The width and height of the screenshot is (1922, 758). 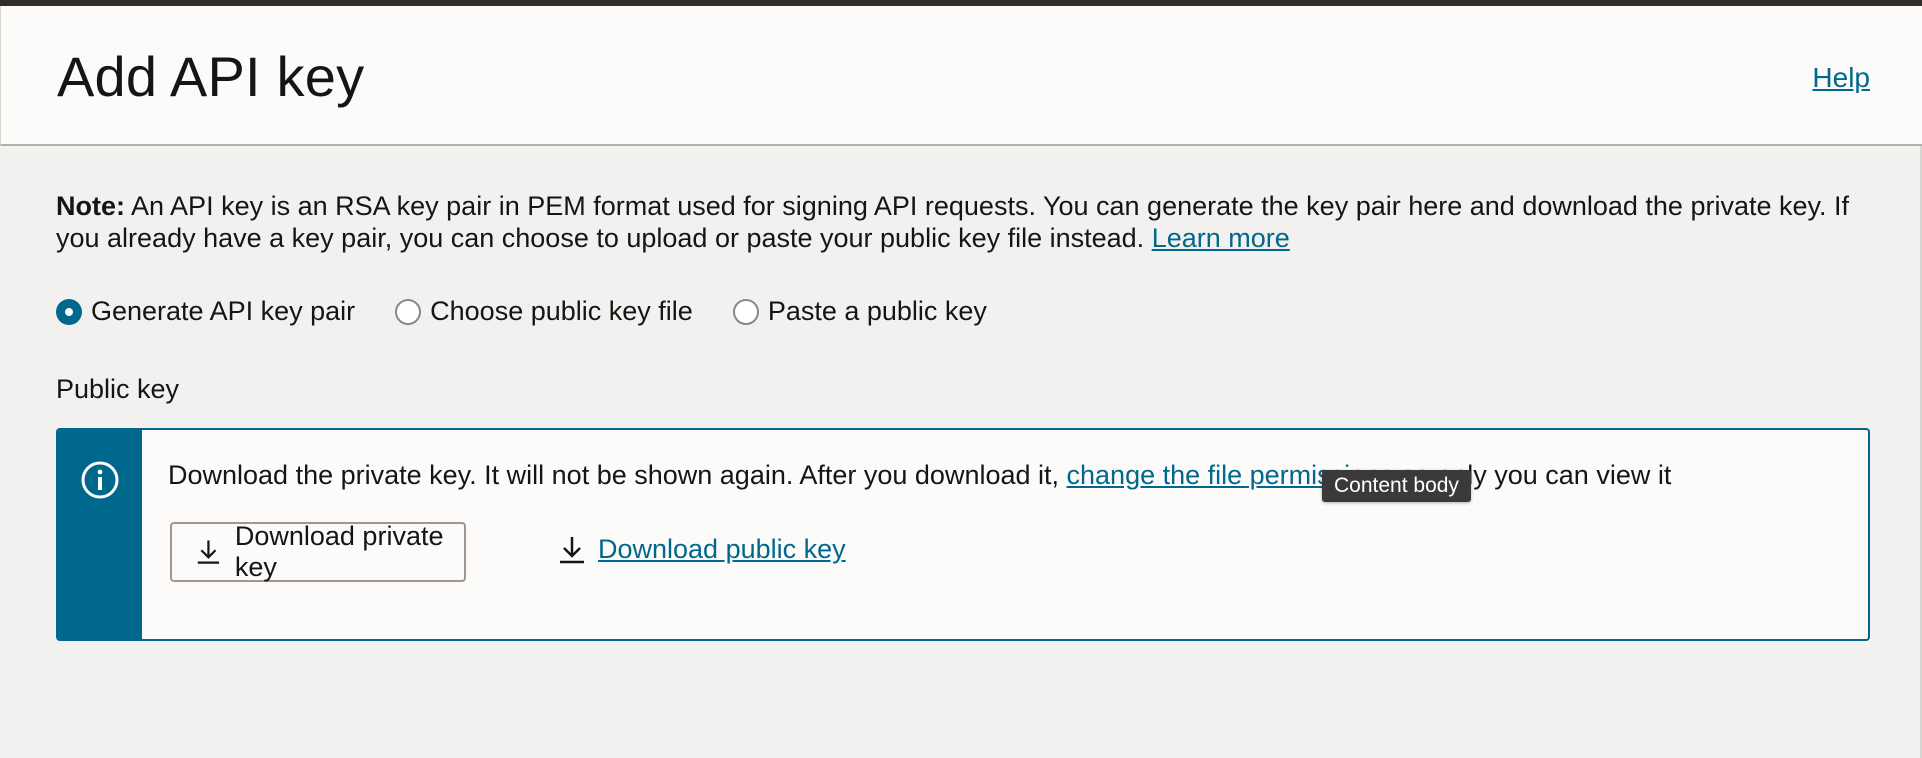 I want to click on download-private-key-label: Download private key, so click(x=349, y=552).